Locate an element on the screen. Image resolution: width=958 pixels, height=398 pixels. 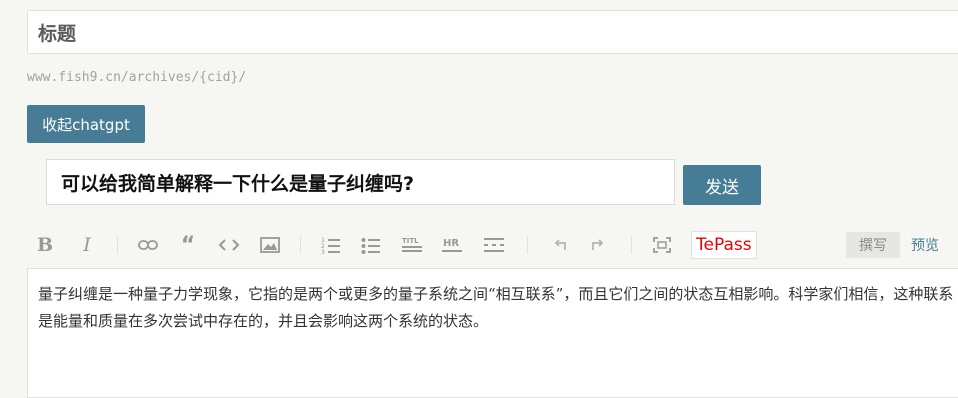
editor-toolbar: B I “ 123 TITL HR TePass 撰写 预览 is located at coordinates (492, 245).